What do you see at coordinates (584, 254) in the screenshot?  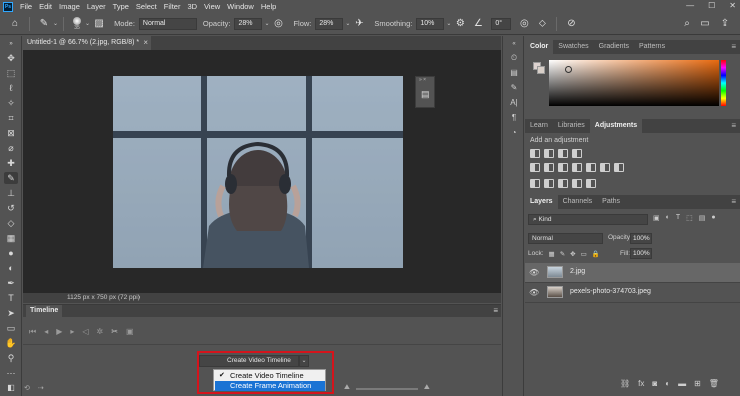 I see `lock-artboard-icon: ▭` at bounding box center [584, 254].